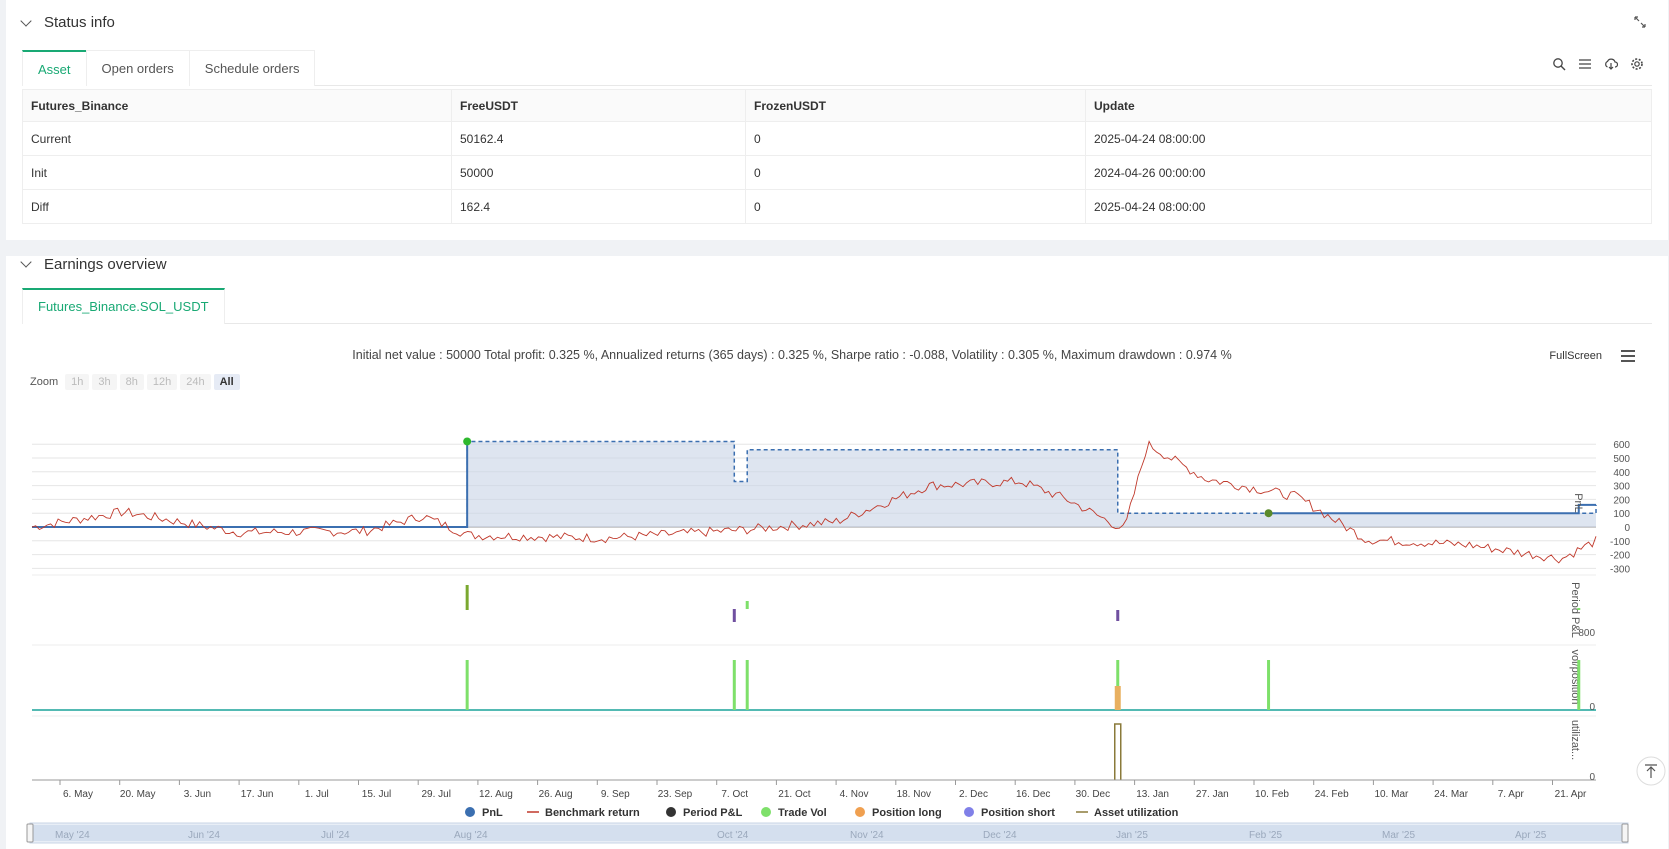  What do you see at coordinates (1152, 794) in the screenshot?
I see `x-tick-label: 13. Jan` at bounding box center [1152, 794].